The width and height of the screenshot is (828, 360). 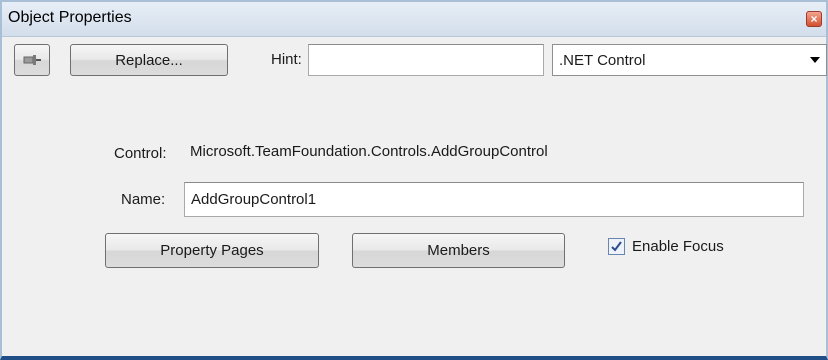 What do you see at coordinates (678, 246) in the screenshot?
I see `enable-focus-label: Enable Focus` at bounding box center [678, 246].